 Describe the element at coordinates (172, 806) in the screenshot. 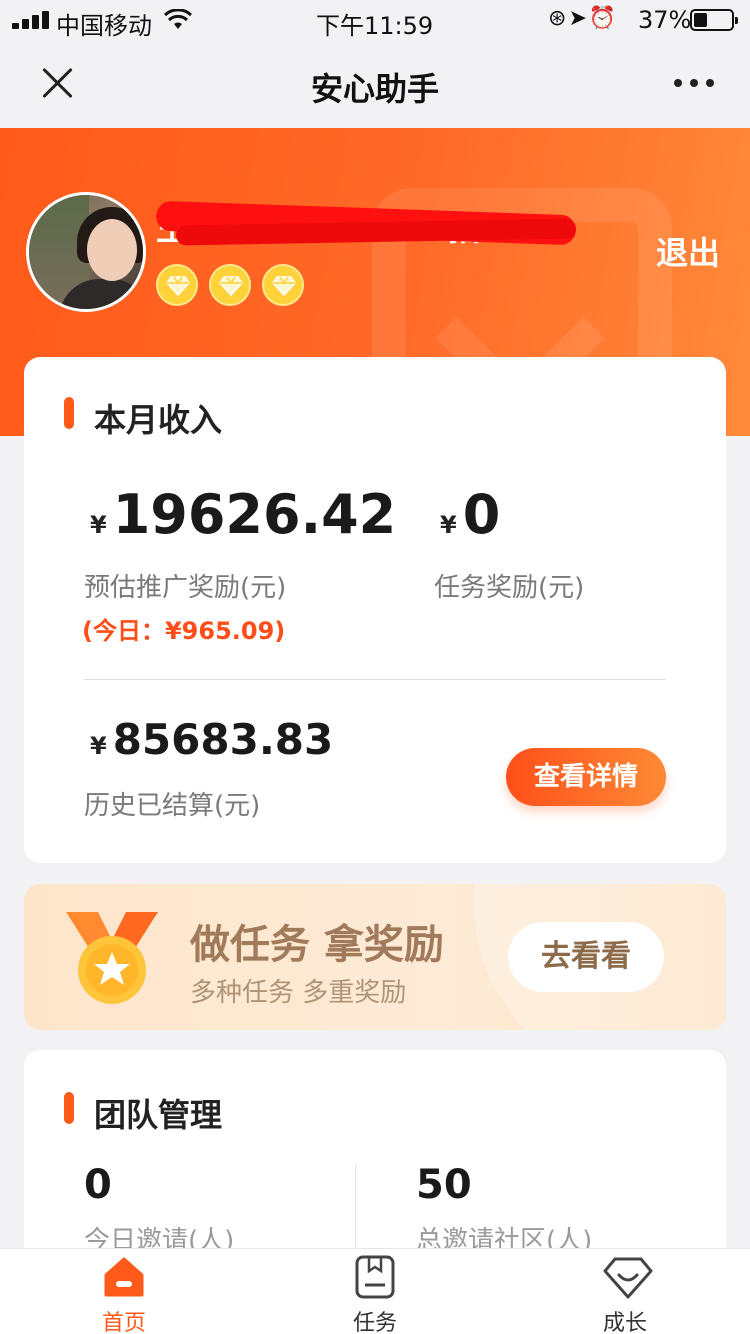

I see `history-settled-label: 历史已结算(元)` at that location.